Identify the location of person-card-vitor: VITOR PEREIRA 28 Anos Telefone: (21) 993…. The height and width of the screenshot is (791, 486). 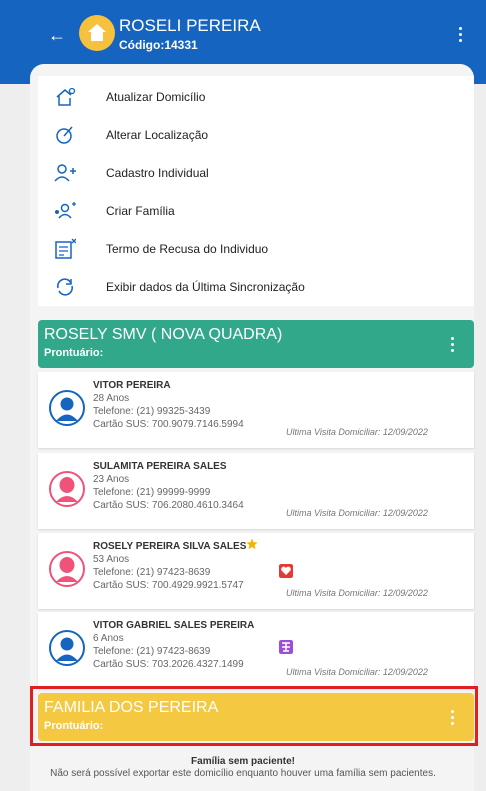
(256, 410).